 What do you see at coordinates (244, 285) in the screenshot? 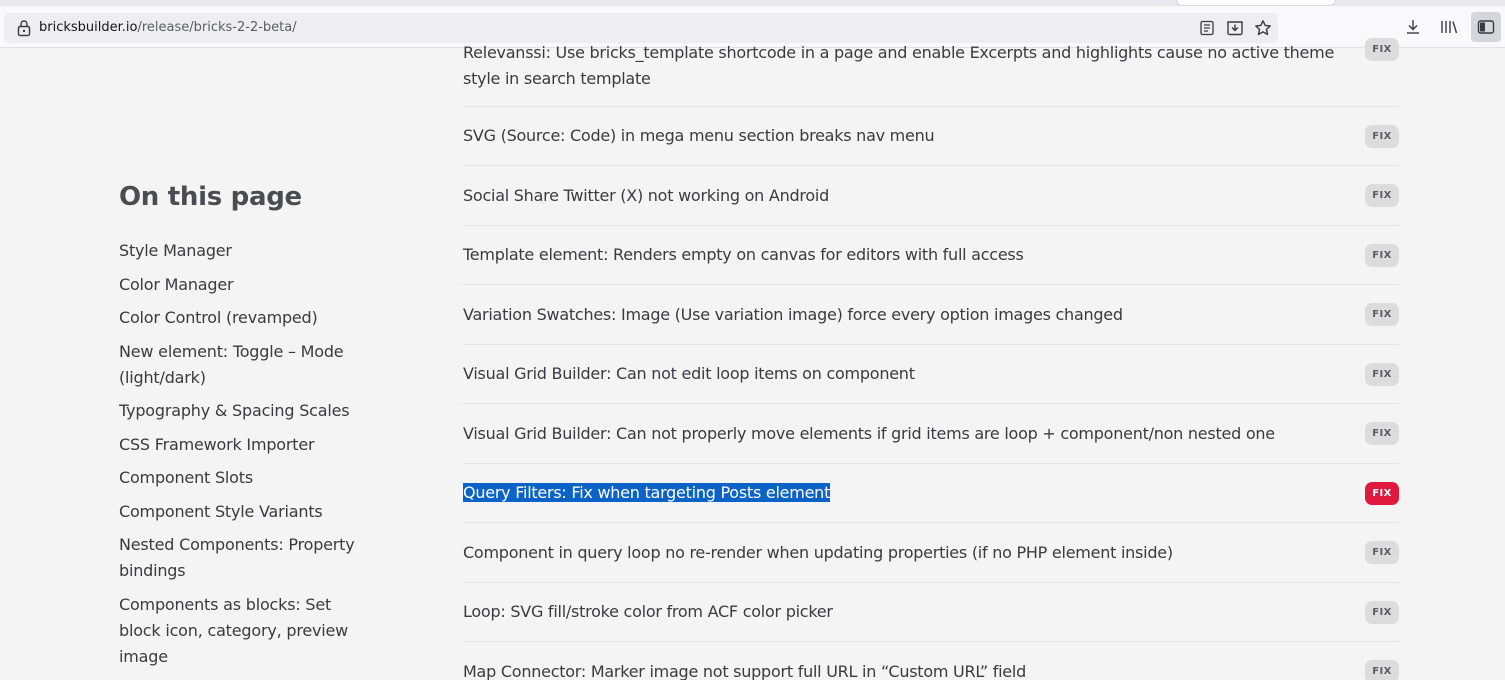
I see `toc-item: Color Manager` at bounding box center [244, 285].